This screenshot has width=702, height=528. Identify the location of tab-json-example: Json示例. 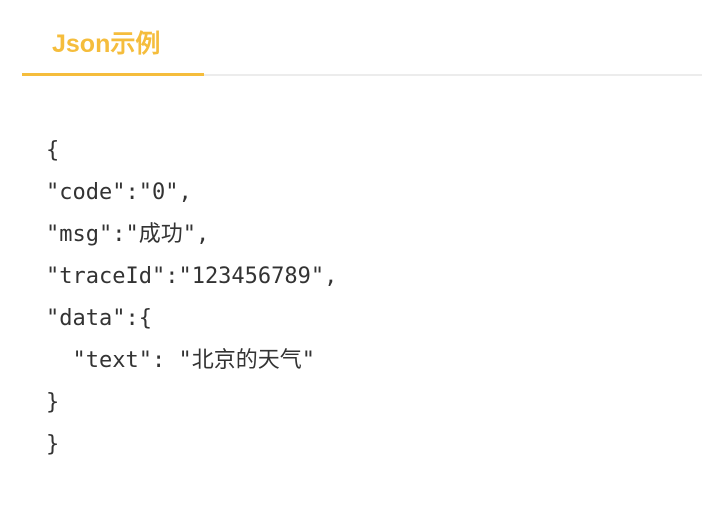
(113, 38).